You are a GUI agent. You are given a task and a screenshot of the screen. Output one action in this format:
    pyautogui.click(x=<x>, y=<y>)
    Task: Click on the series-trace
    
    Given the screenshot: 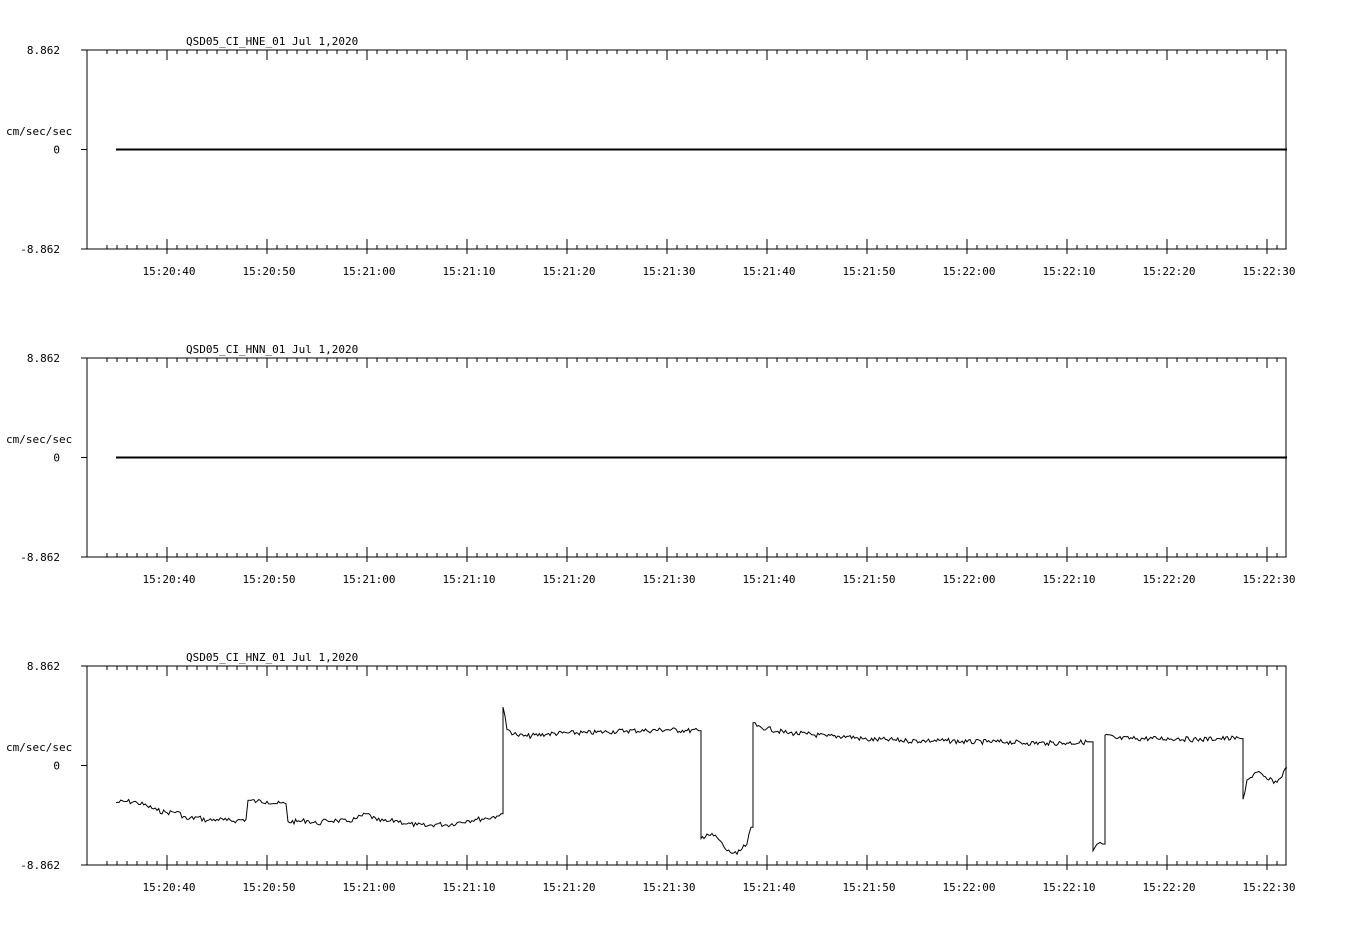 What is the action you would take?
    pyautogui.click(x=701, y=781)
    